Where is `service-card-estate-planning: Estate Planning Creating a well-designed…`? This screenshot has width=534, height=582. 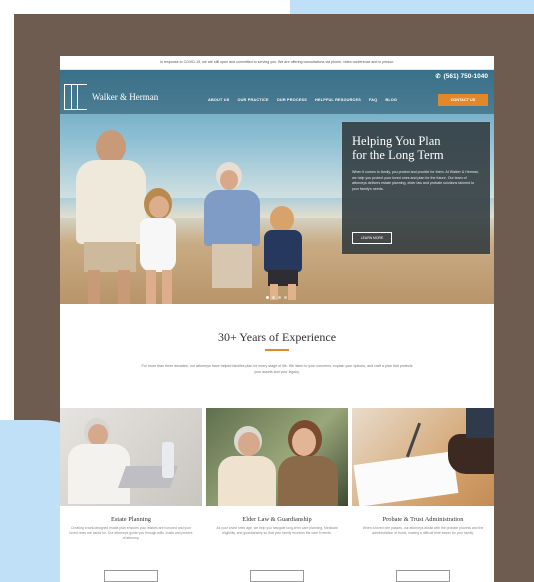
service-card-estate-planning: Estate Planning Creating a well-designed… is located at coordinates (131, 495).